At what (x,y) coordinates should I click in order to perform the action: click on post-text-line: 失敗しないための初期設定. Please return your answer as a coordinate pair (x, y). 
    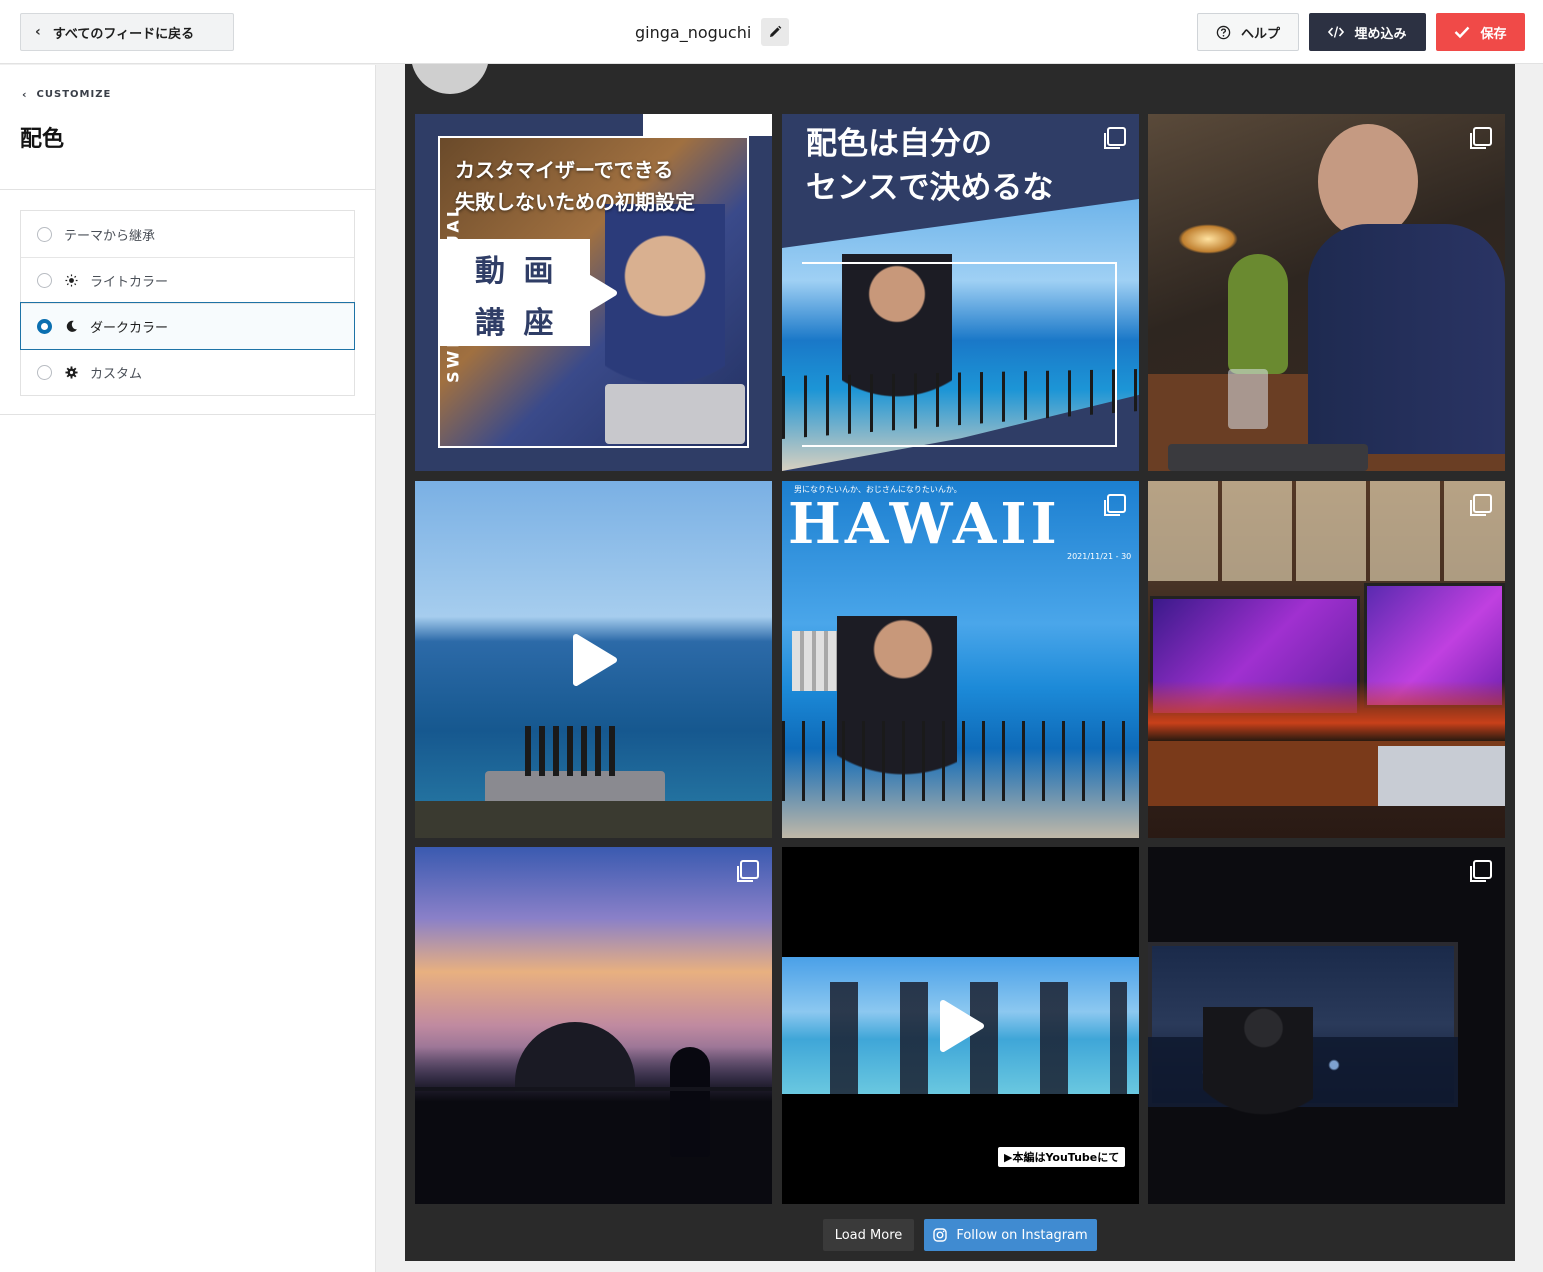
    Looking at the image, I should click on (575, 202).